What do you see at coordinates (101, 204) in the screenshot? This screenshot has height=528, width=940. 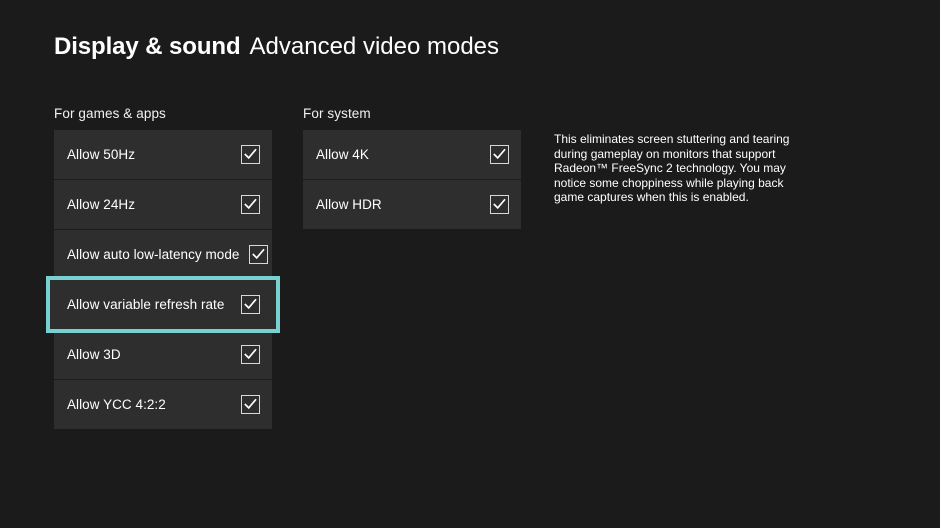 I see `settings-row-label: Allow 24Hz` at bounding box center [101, 204].